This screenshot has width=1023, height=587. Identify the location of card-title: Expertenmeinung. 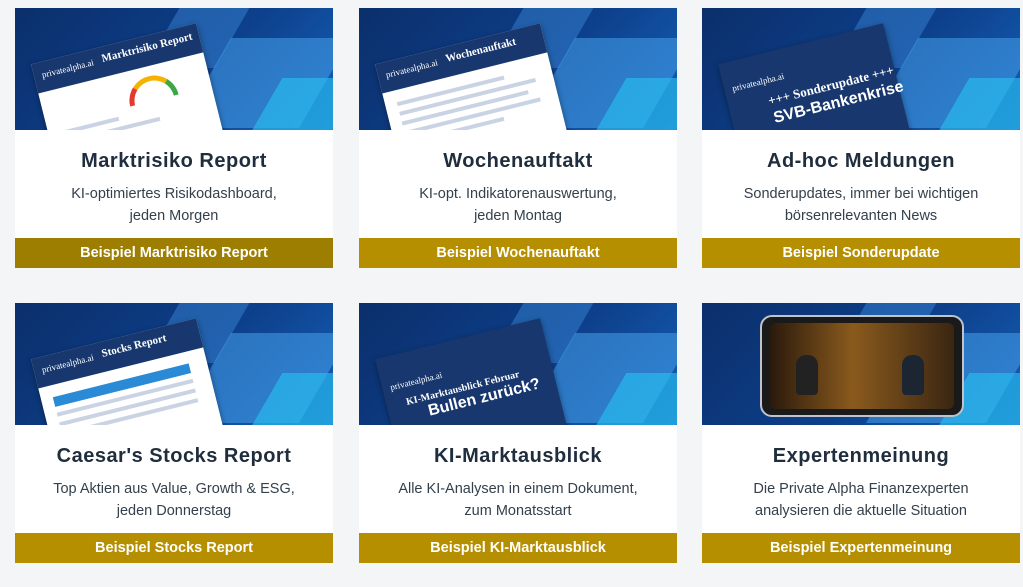
(861, 456).